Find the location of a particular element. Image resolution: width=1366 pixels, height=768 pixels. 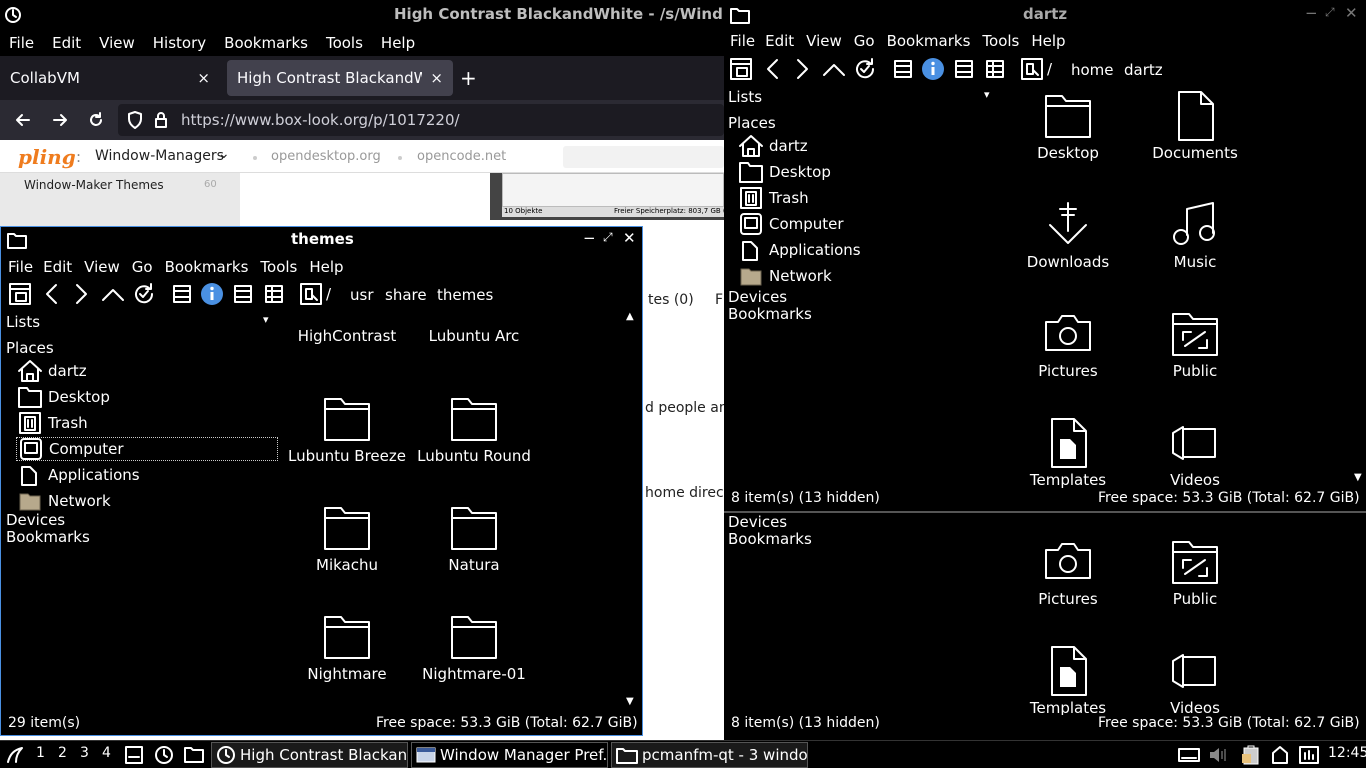

folder-item: Lubuntu Breeze is located at coordinates (349, 428).